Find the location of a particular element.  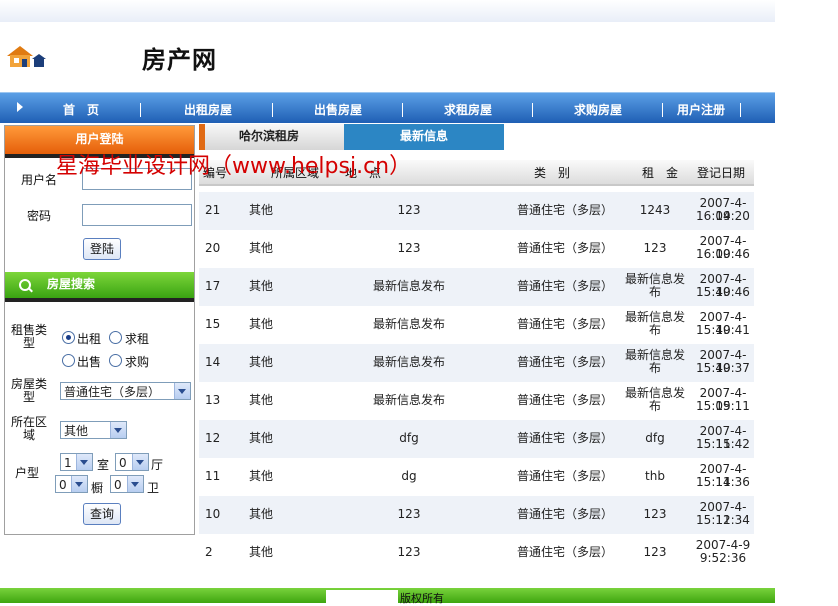

kitchens-value: 0 is located at coordinates (63, 485).